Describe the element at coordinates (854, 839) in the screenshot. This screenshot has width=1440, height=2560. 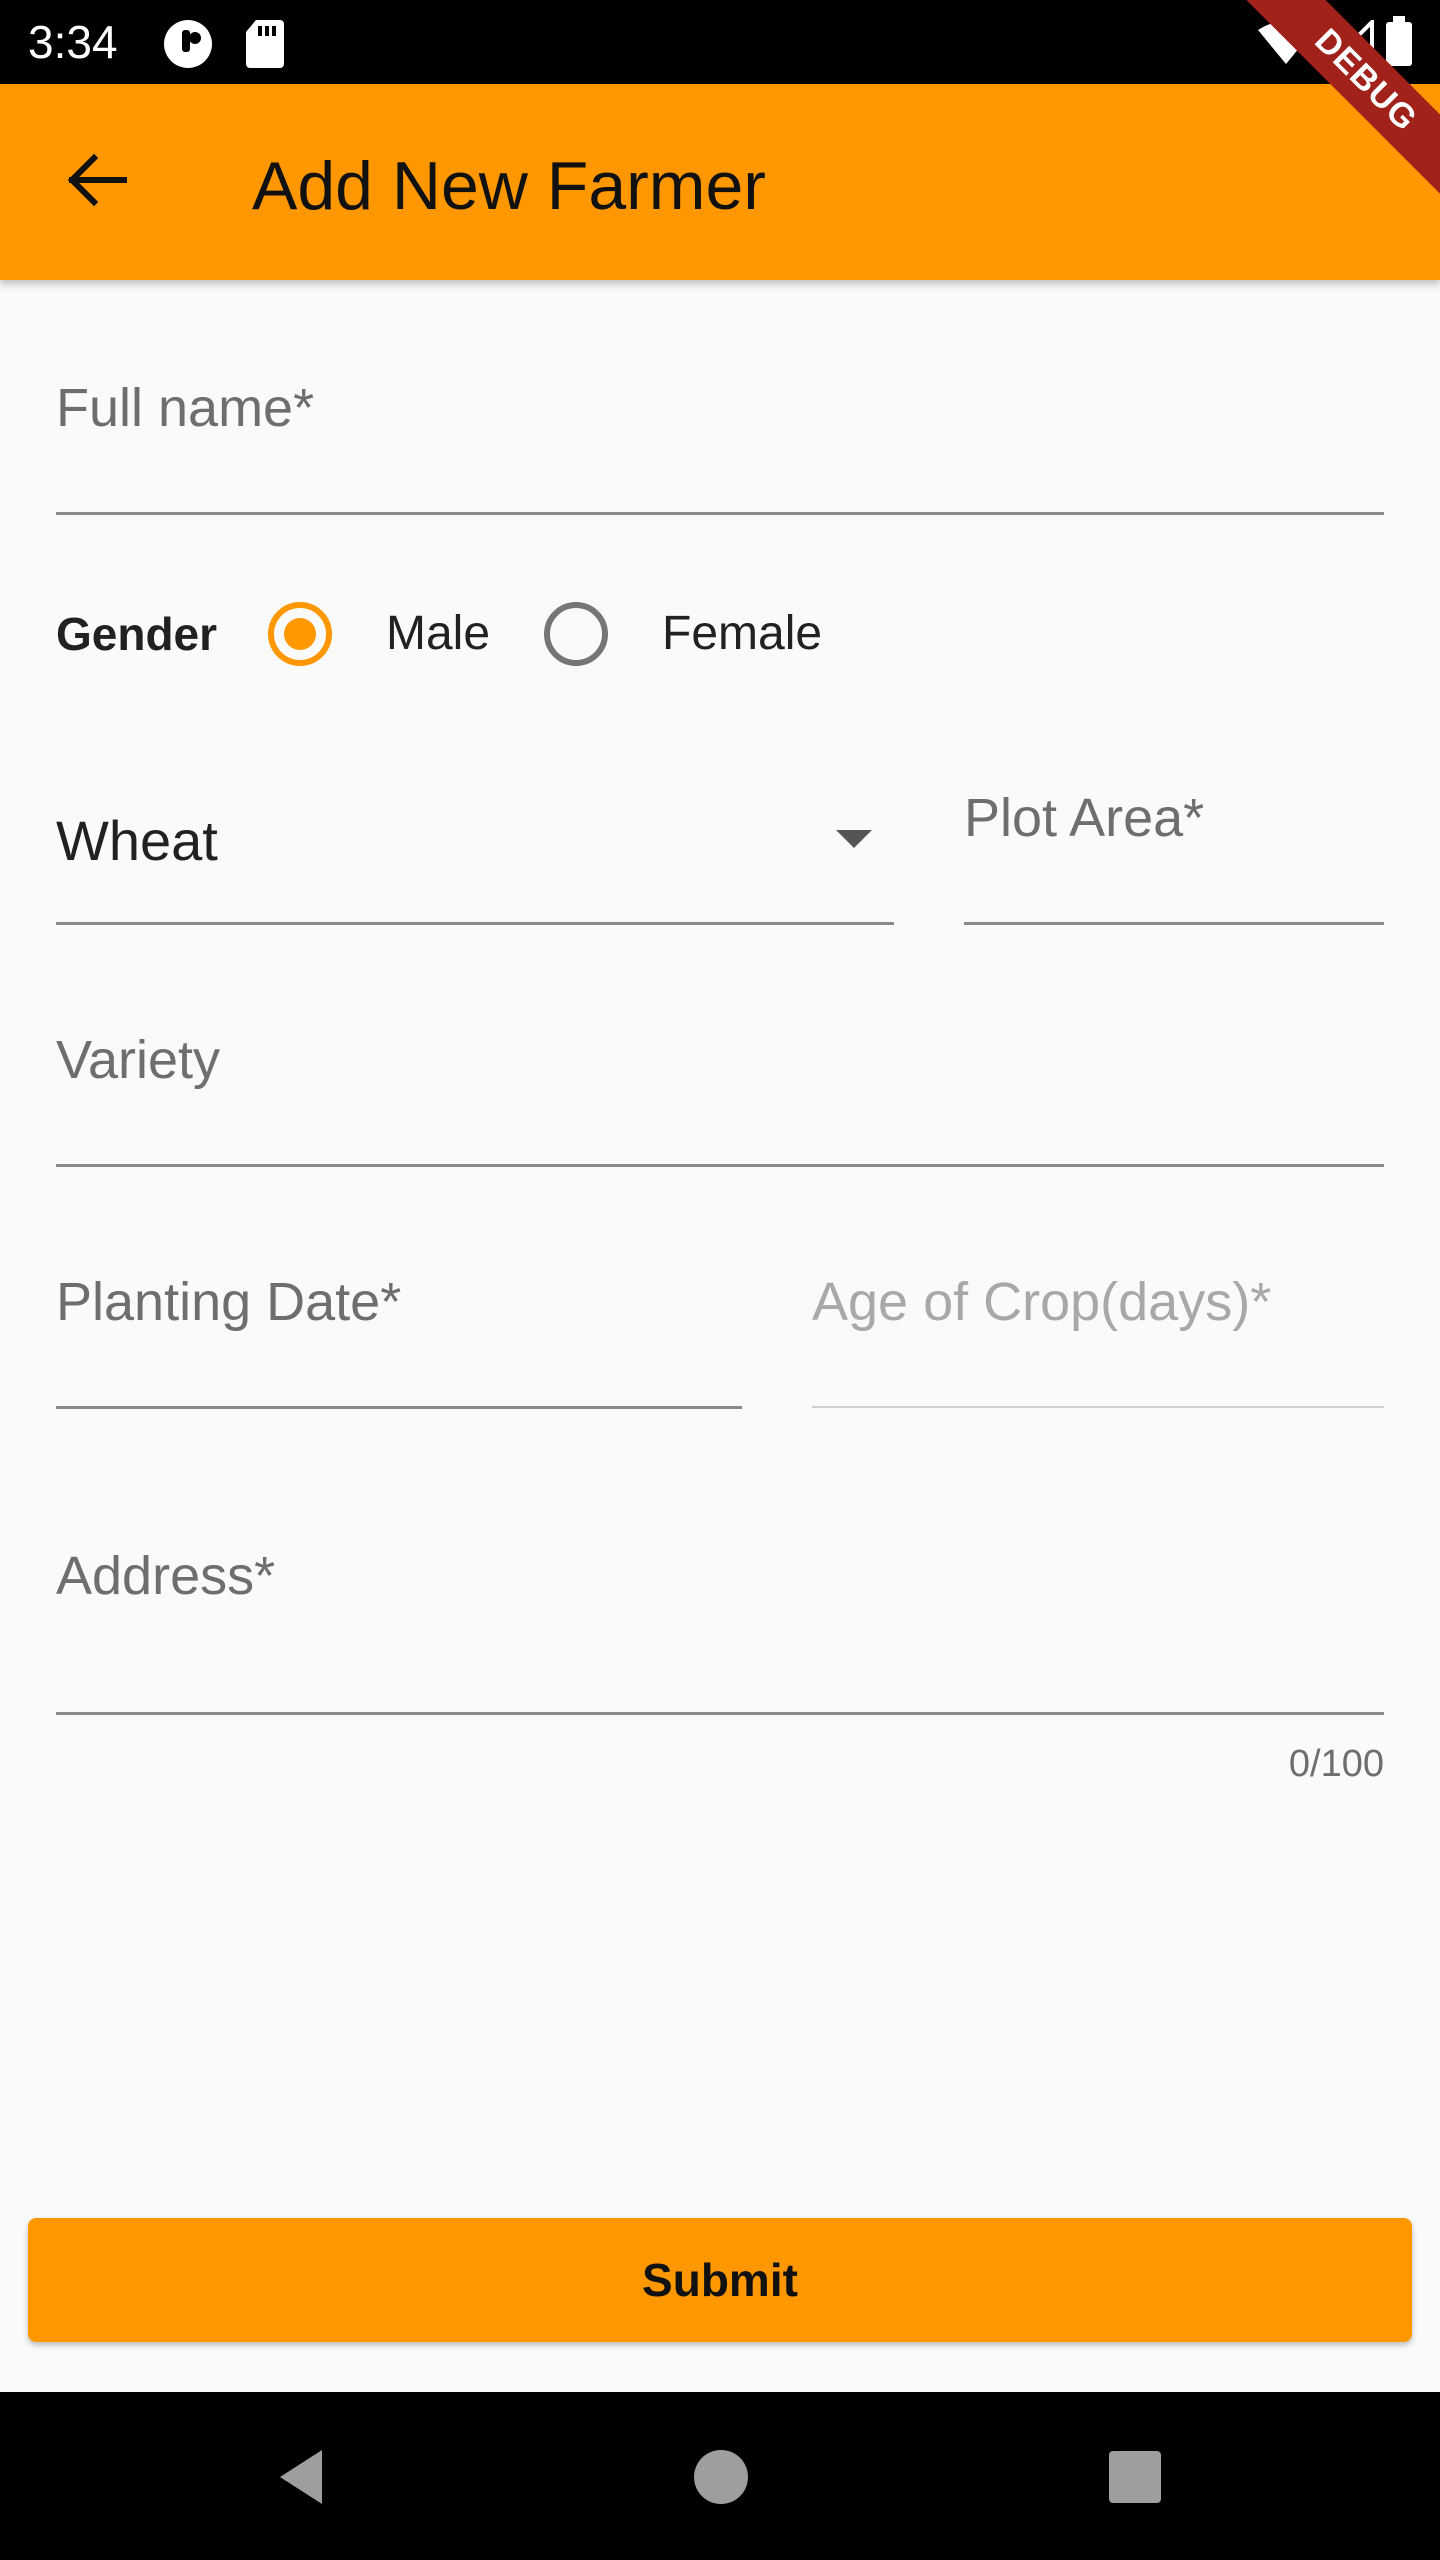
I see `dropdown-arrow-icon` at that location.